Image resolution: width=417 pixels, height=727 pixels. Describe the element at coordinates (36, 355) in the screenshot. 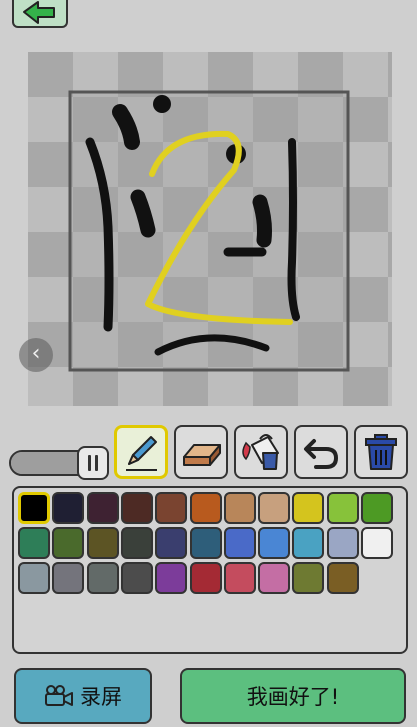

I see `chevron-left-icon: ‹` at that location.